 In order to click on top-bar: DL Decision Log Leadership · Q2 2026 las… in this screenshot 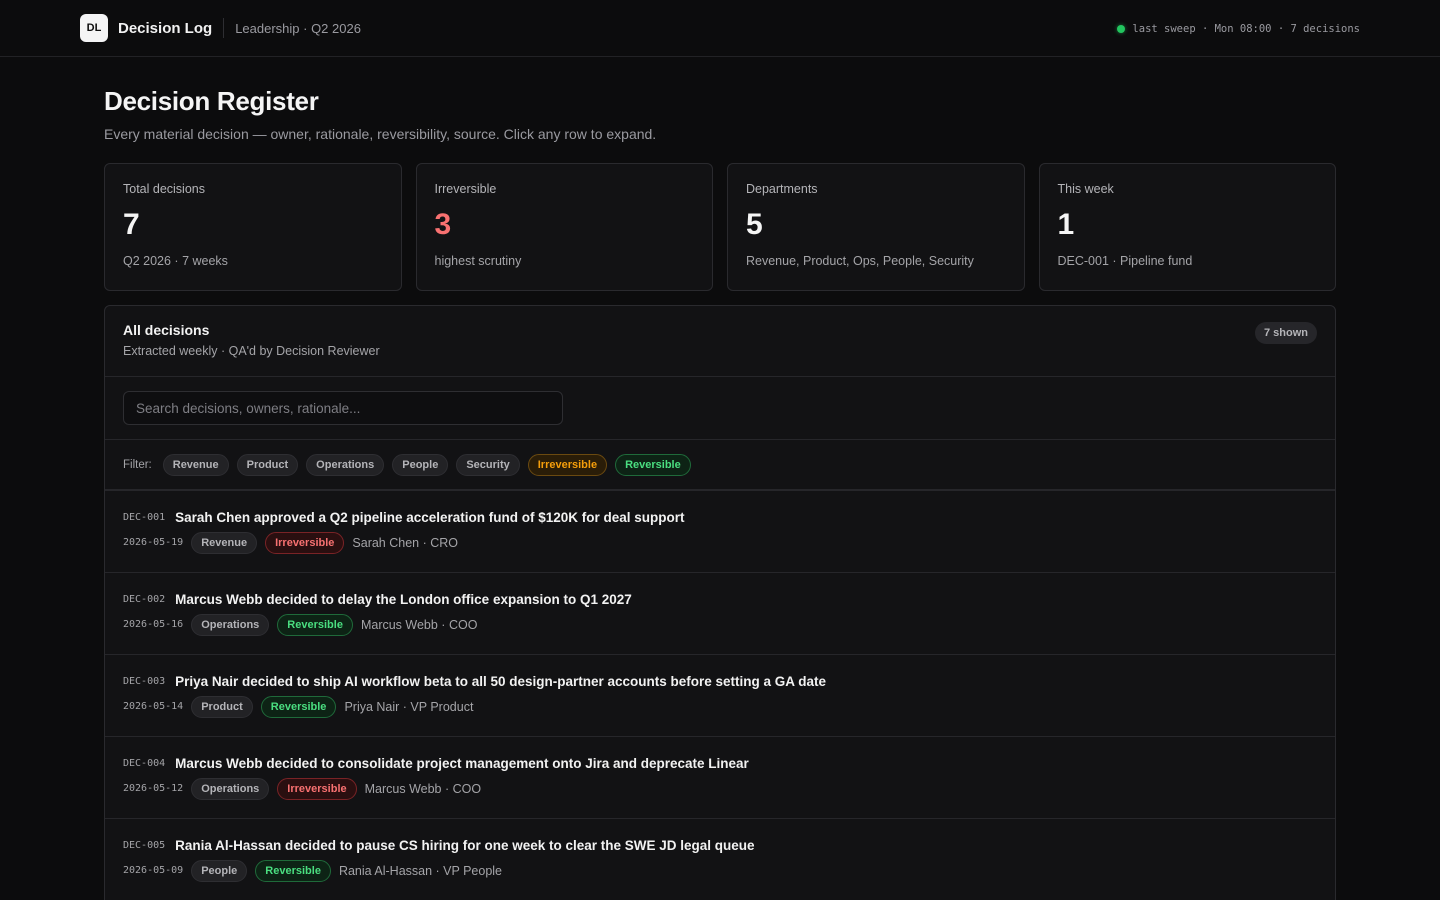, I will do `click(720, 28)`.